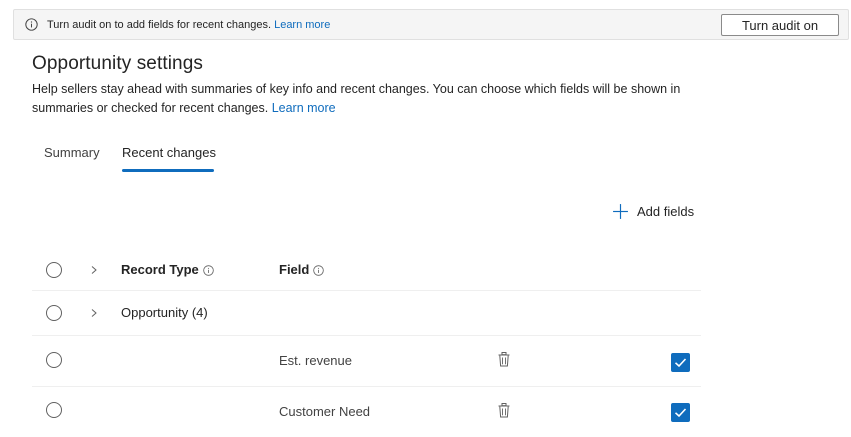  Describe the element at coordinates (160, 269) in the screenshot. I see `record-type-header-label: Record Type` at that location.